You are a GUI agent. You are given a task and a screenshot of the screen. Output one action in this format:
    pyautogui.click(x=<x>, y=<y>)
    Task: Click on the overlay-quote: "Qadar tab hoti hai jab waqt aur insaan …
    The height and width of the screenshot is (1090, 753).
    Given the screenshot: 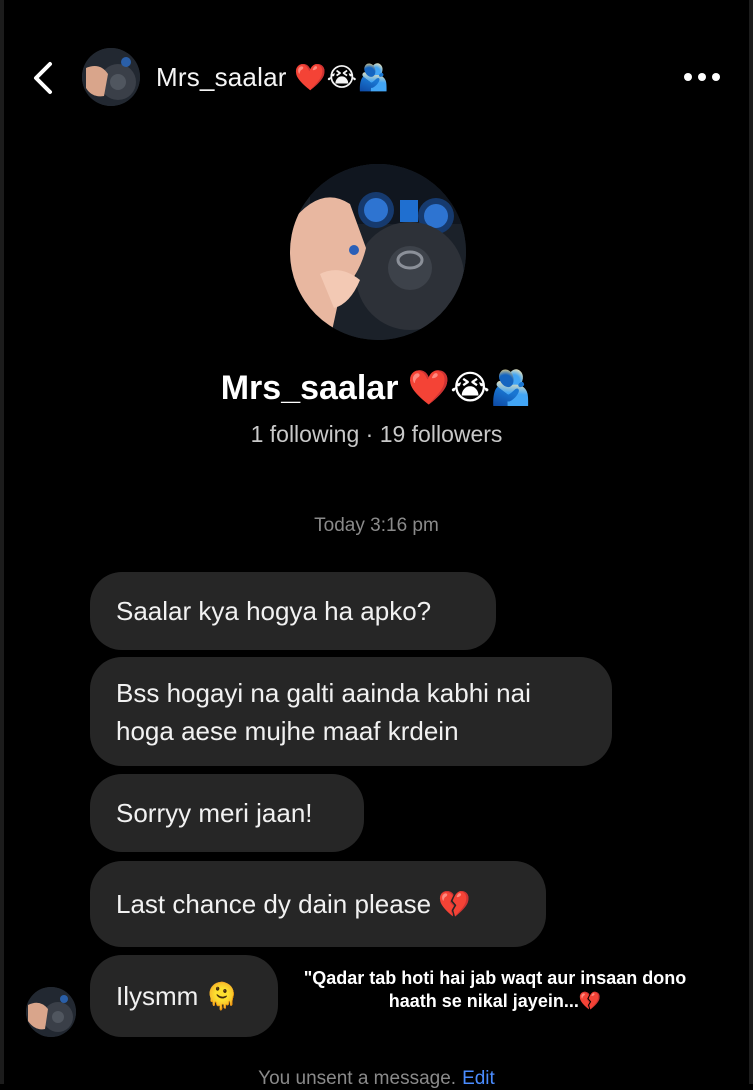 What is the action you would take?
    pyautogui.click(x=495, y=989)
    